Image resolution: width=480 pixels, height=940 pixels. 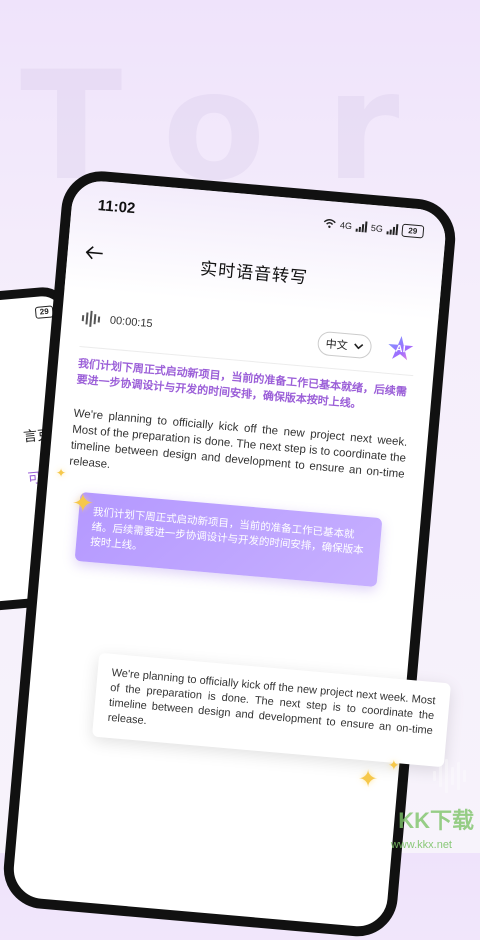 What do you see at coordinates (346, 225) in the screenshot?
I see `network-4g-label: 4G` at bounding box center [346, 225].